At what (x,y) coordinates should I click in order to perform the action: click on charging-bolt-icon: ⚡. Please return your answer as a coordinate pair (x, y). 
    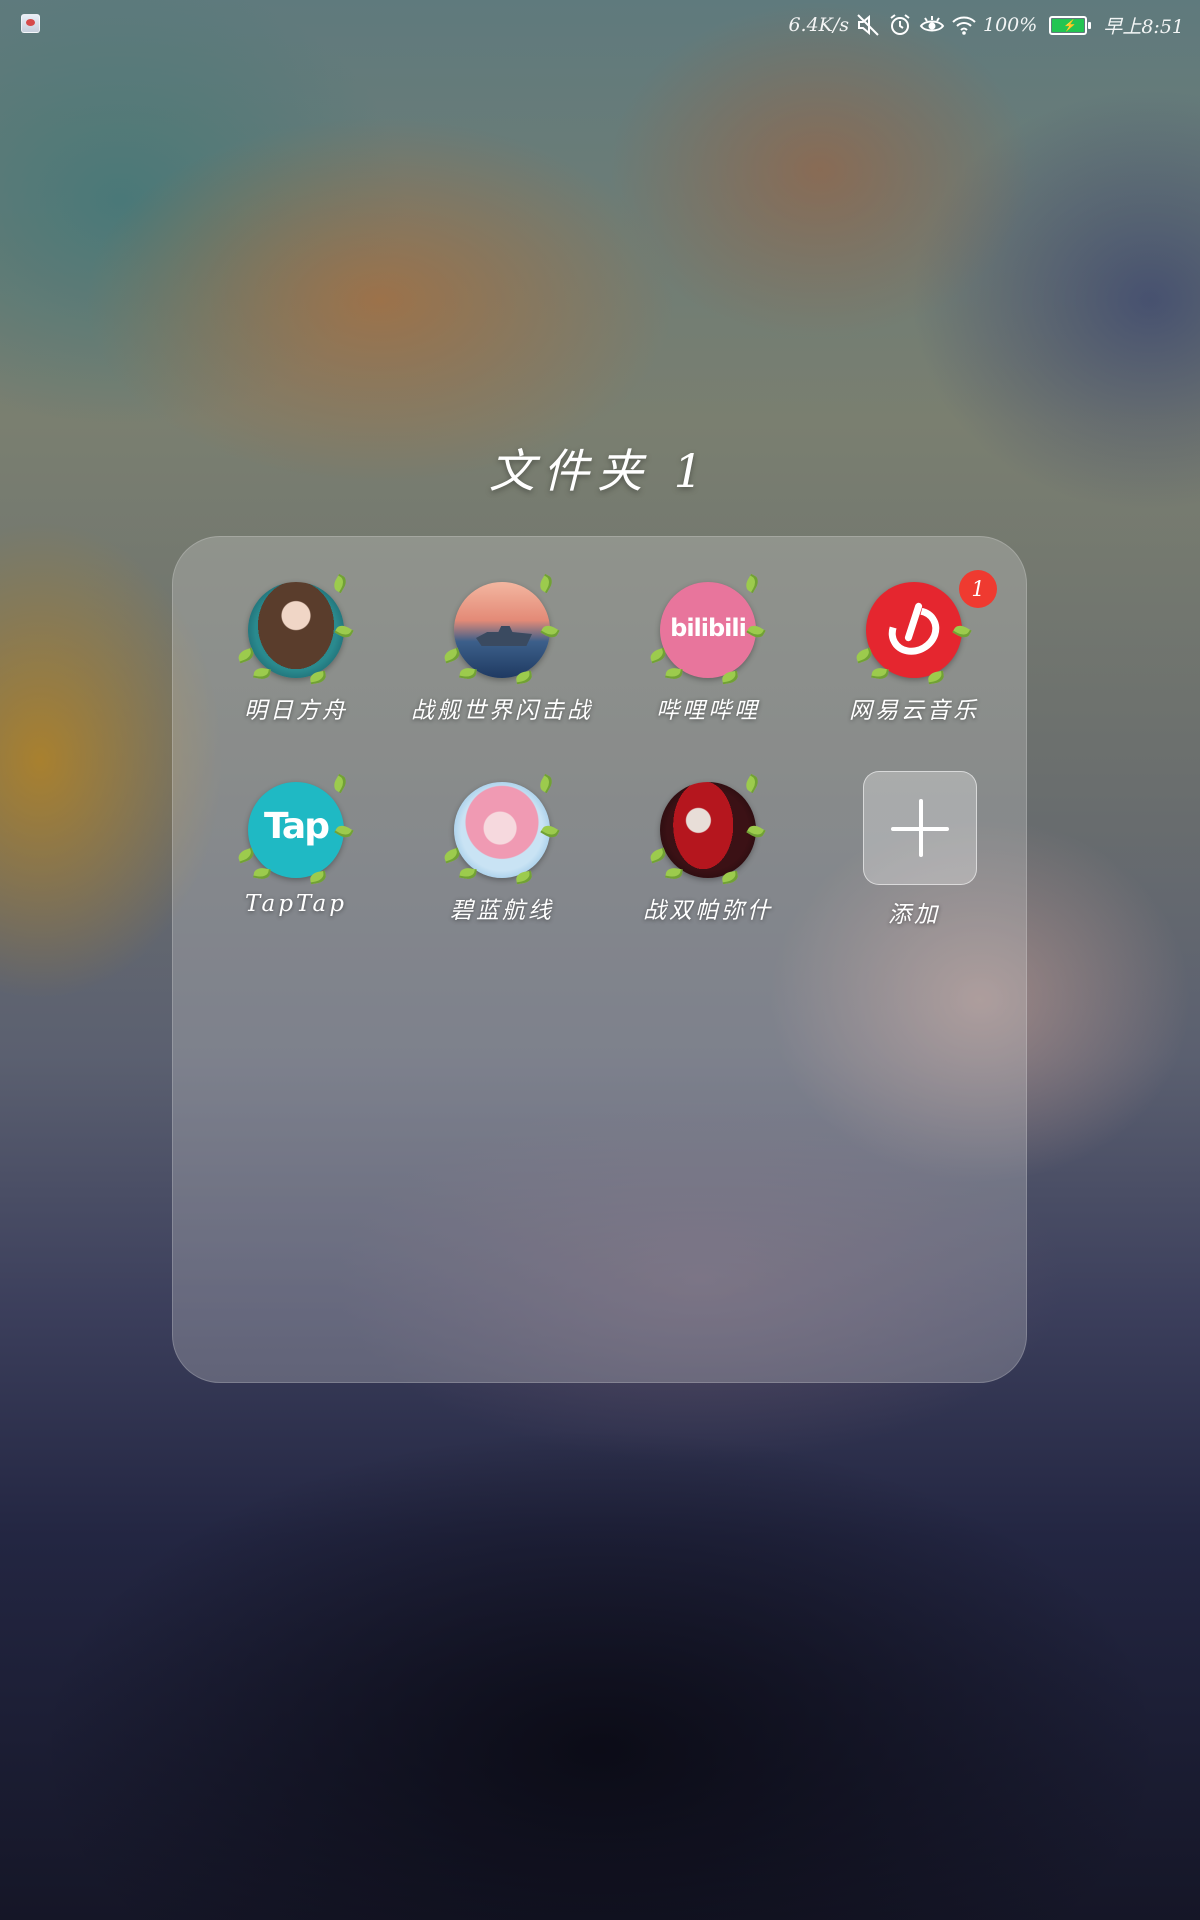
    Looking at the image, I should click on (1070, 25).